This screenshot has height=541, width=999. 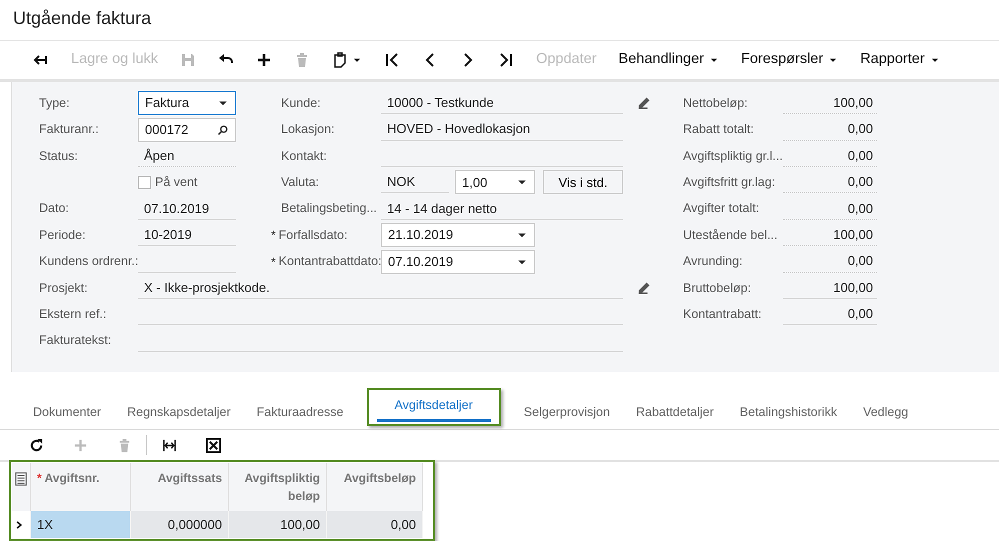 I want to click on field-label: Ekstern ref.:, so click(x=73, y=314).